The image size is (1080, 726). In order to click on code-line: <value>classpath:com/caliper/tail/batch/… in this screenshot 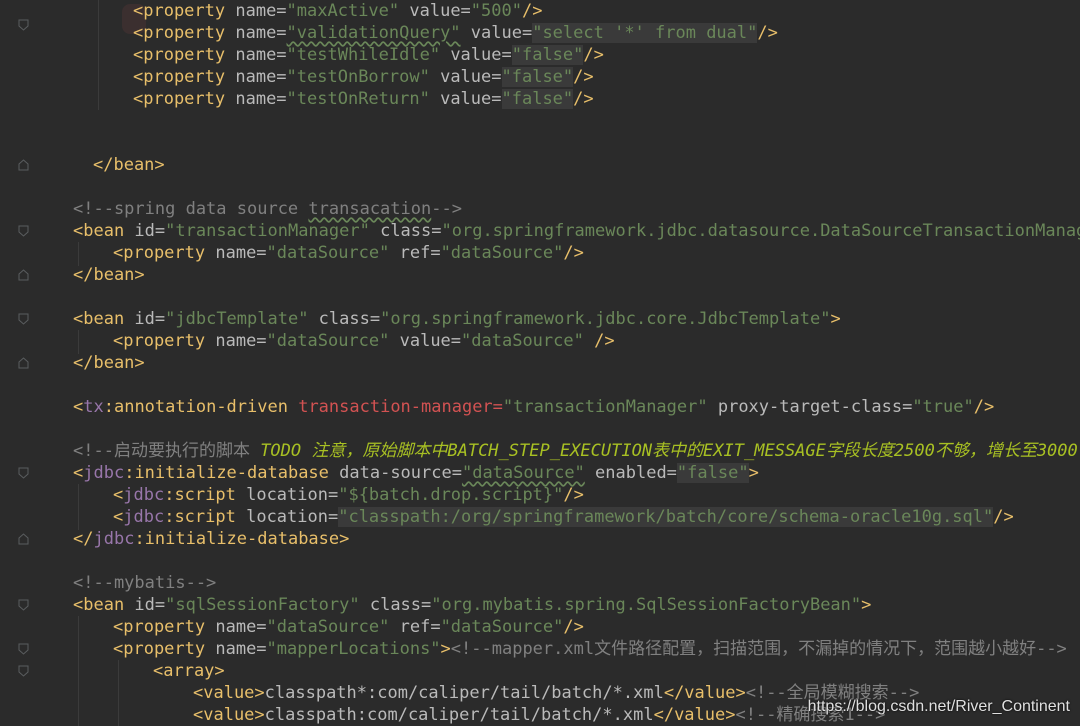, I will do `click(539, 715)`.